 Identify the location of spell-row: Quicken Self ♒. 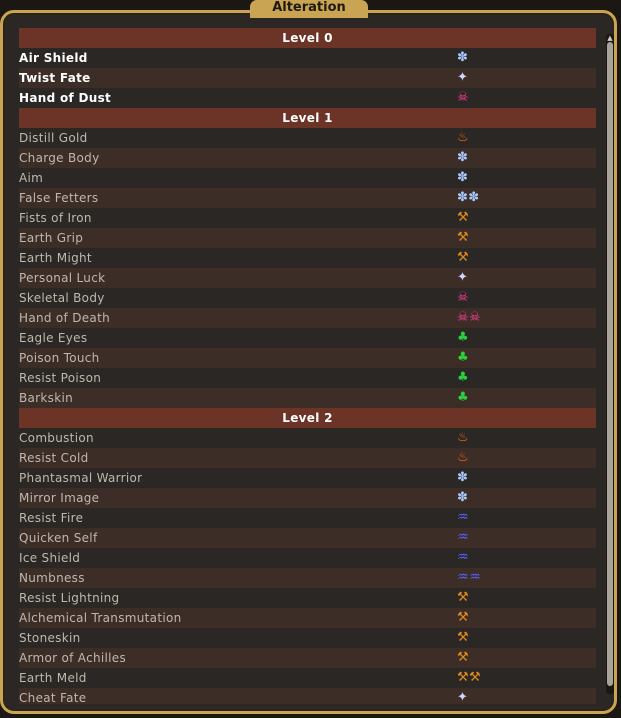
(307, 538).